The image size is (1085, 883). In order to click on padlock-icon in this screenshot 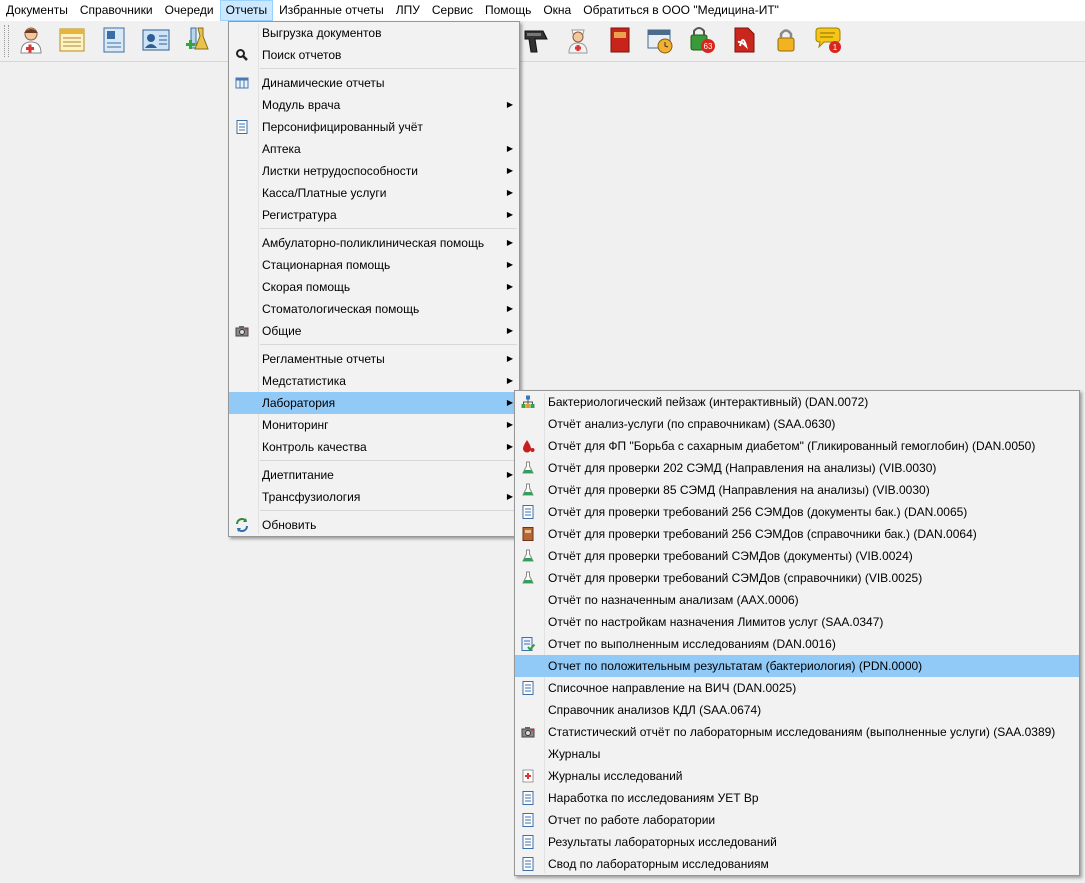, I will do `click(786, 40)`.